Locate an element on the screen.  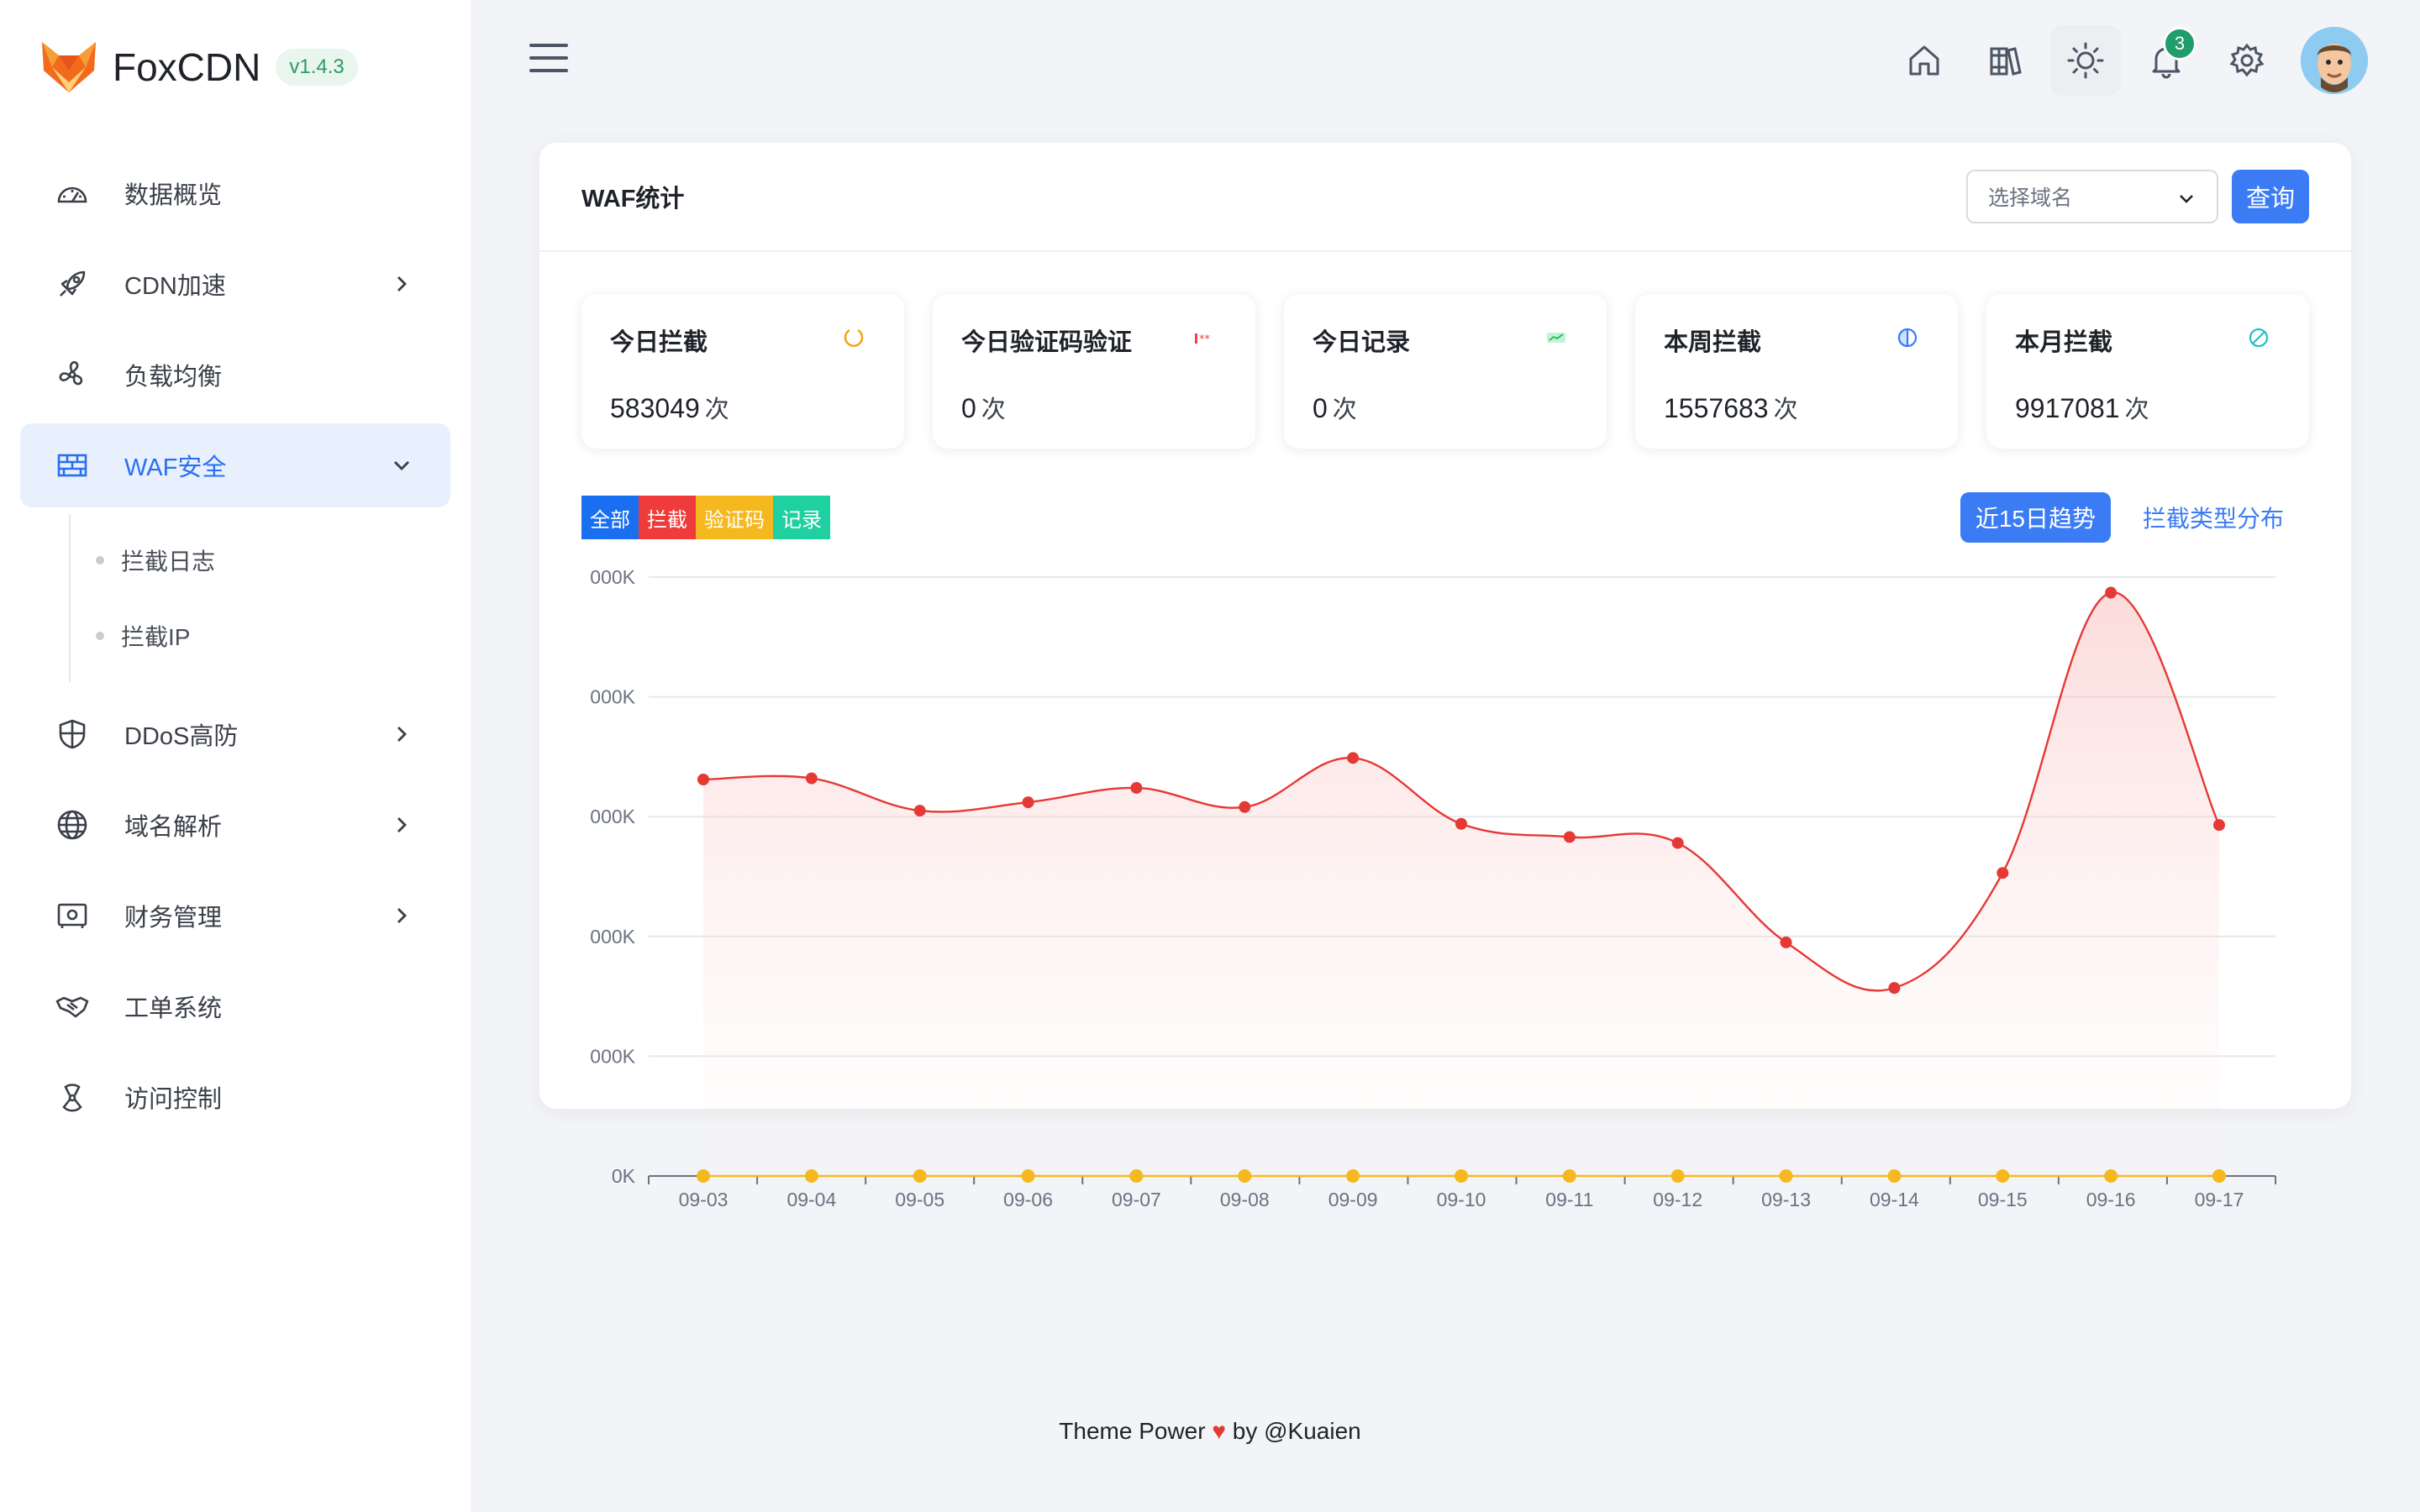
legend-all-button: 全部 is located at coordinates (610, 517).